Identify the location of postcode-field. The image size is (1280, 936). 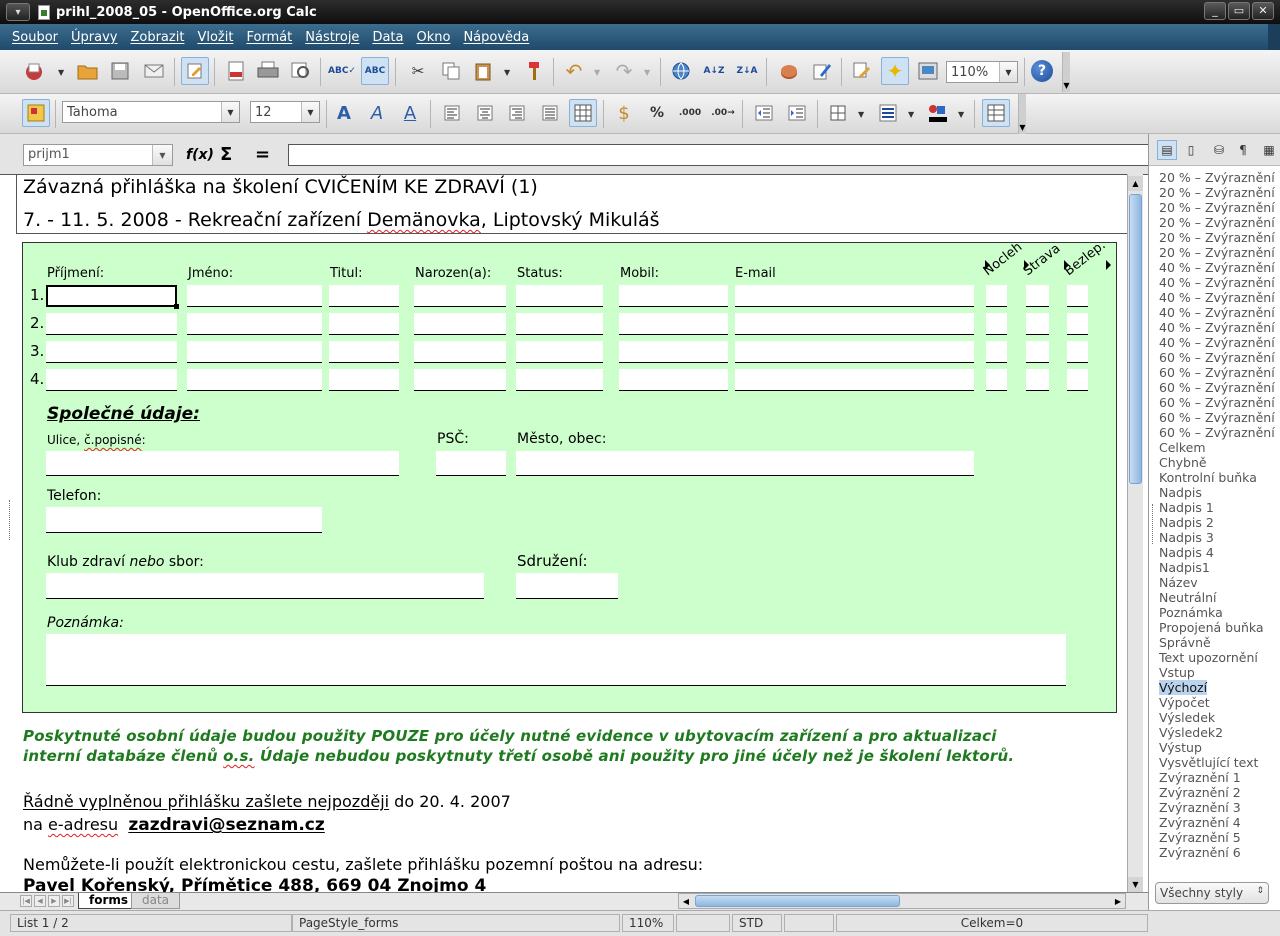
(471, 463).